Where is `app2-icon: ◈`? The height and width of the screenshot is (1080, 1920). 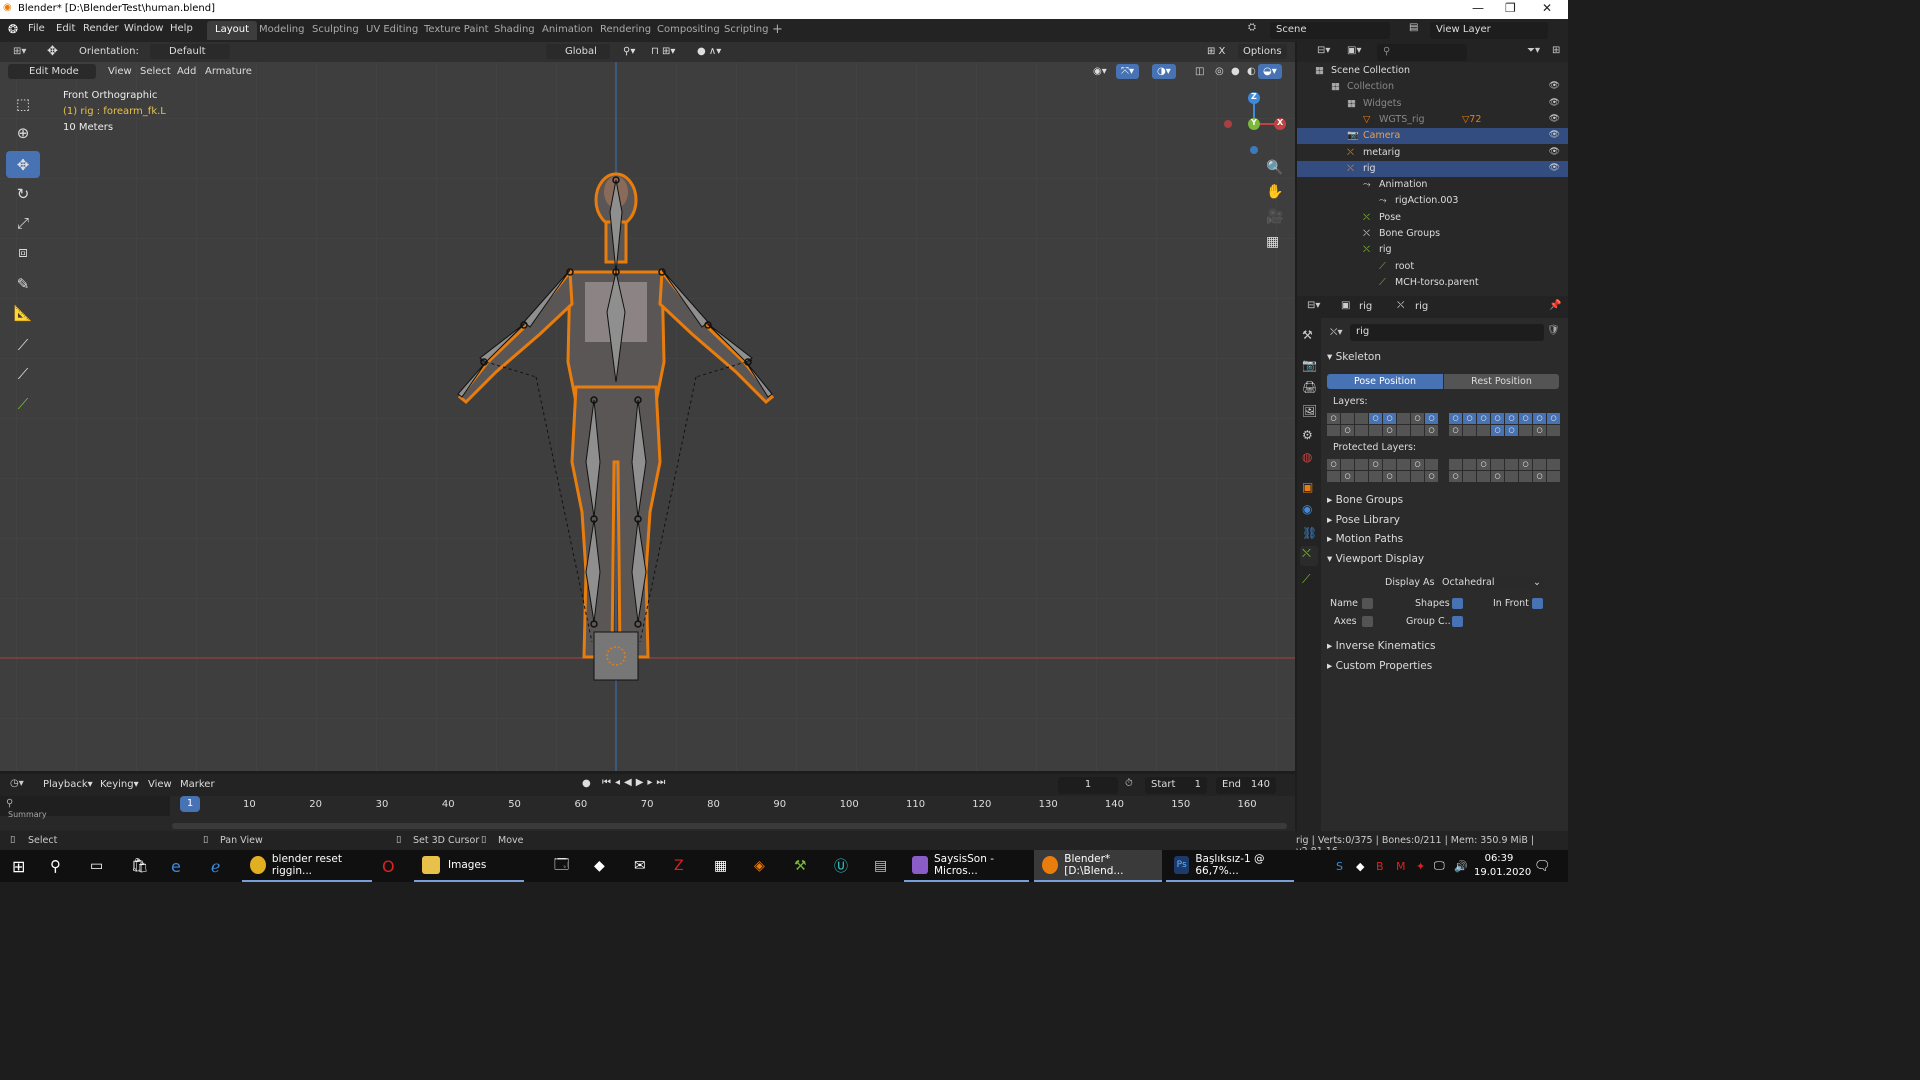
app2-icon: ◈ is located at coordinates (759, 866).